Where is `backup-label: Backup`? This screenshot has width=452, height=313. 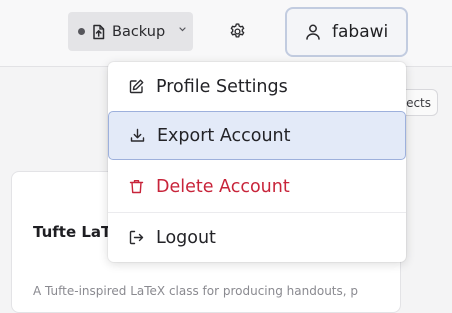
backup-label: Backup is located at coordinates (139, 31).